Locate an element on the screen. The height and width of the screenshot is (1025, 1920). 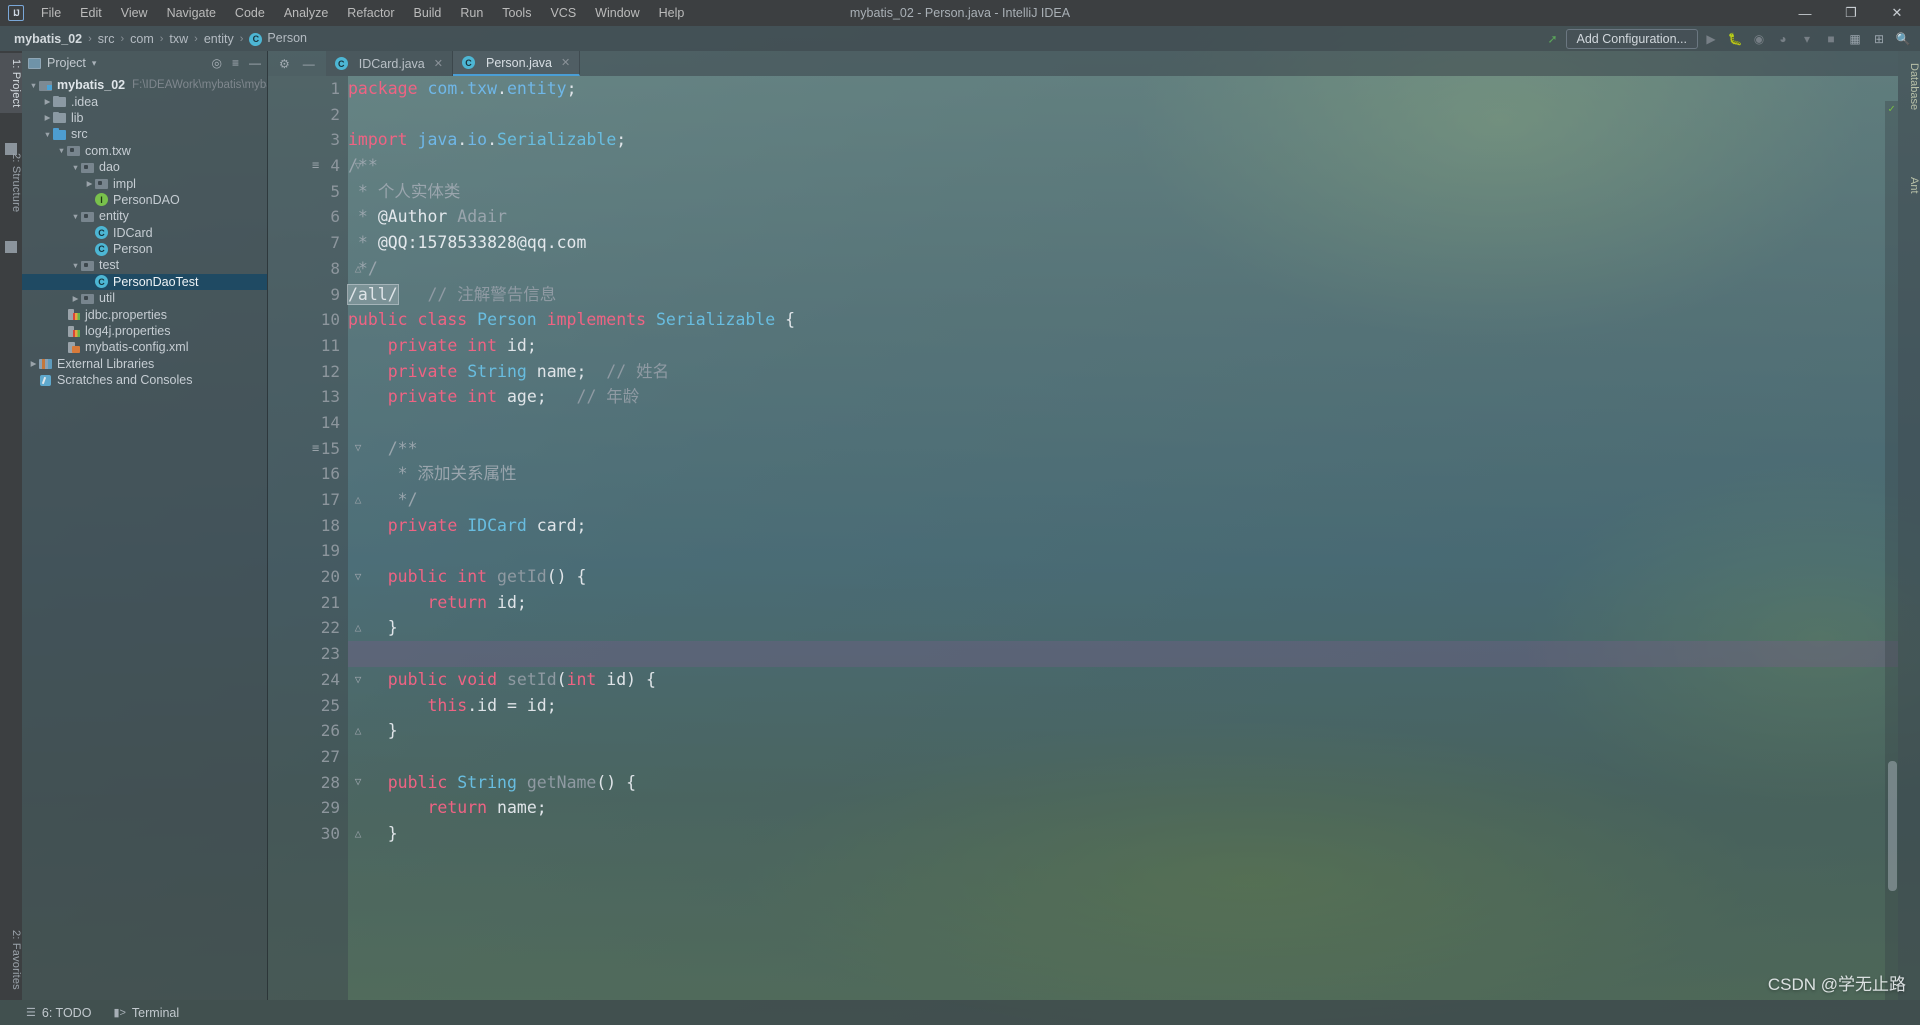
hide-panel-icon: — is located at coordinates (255, 63).